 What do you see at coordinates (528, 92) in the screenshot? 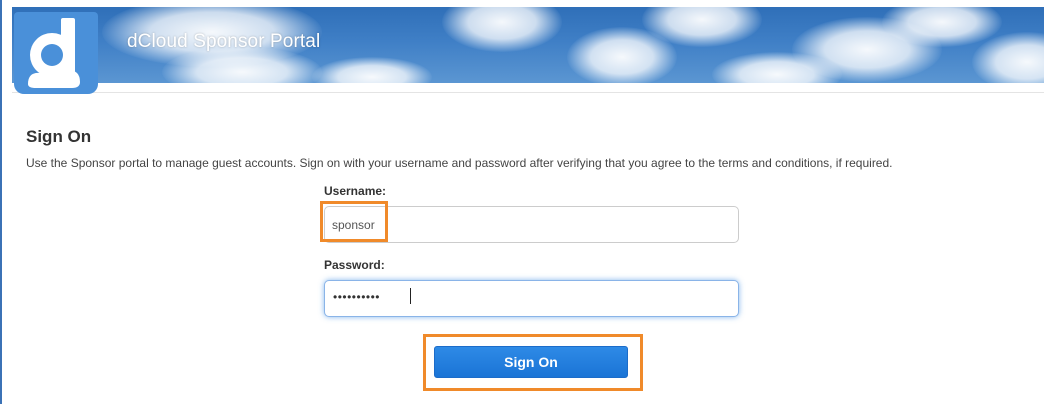
I see `header-divider` at bounding box center [528, 92].